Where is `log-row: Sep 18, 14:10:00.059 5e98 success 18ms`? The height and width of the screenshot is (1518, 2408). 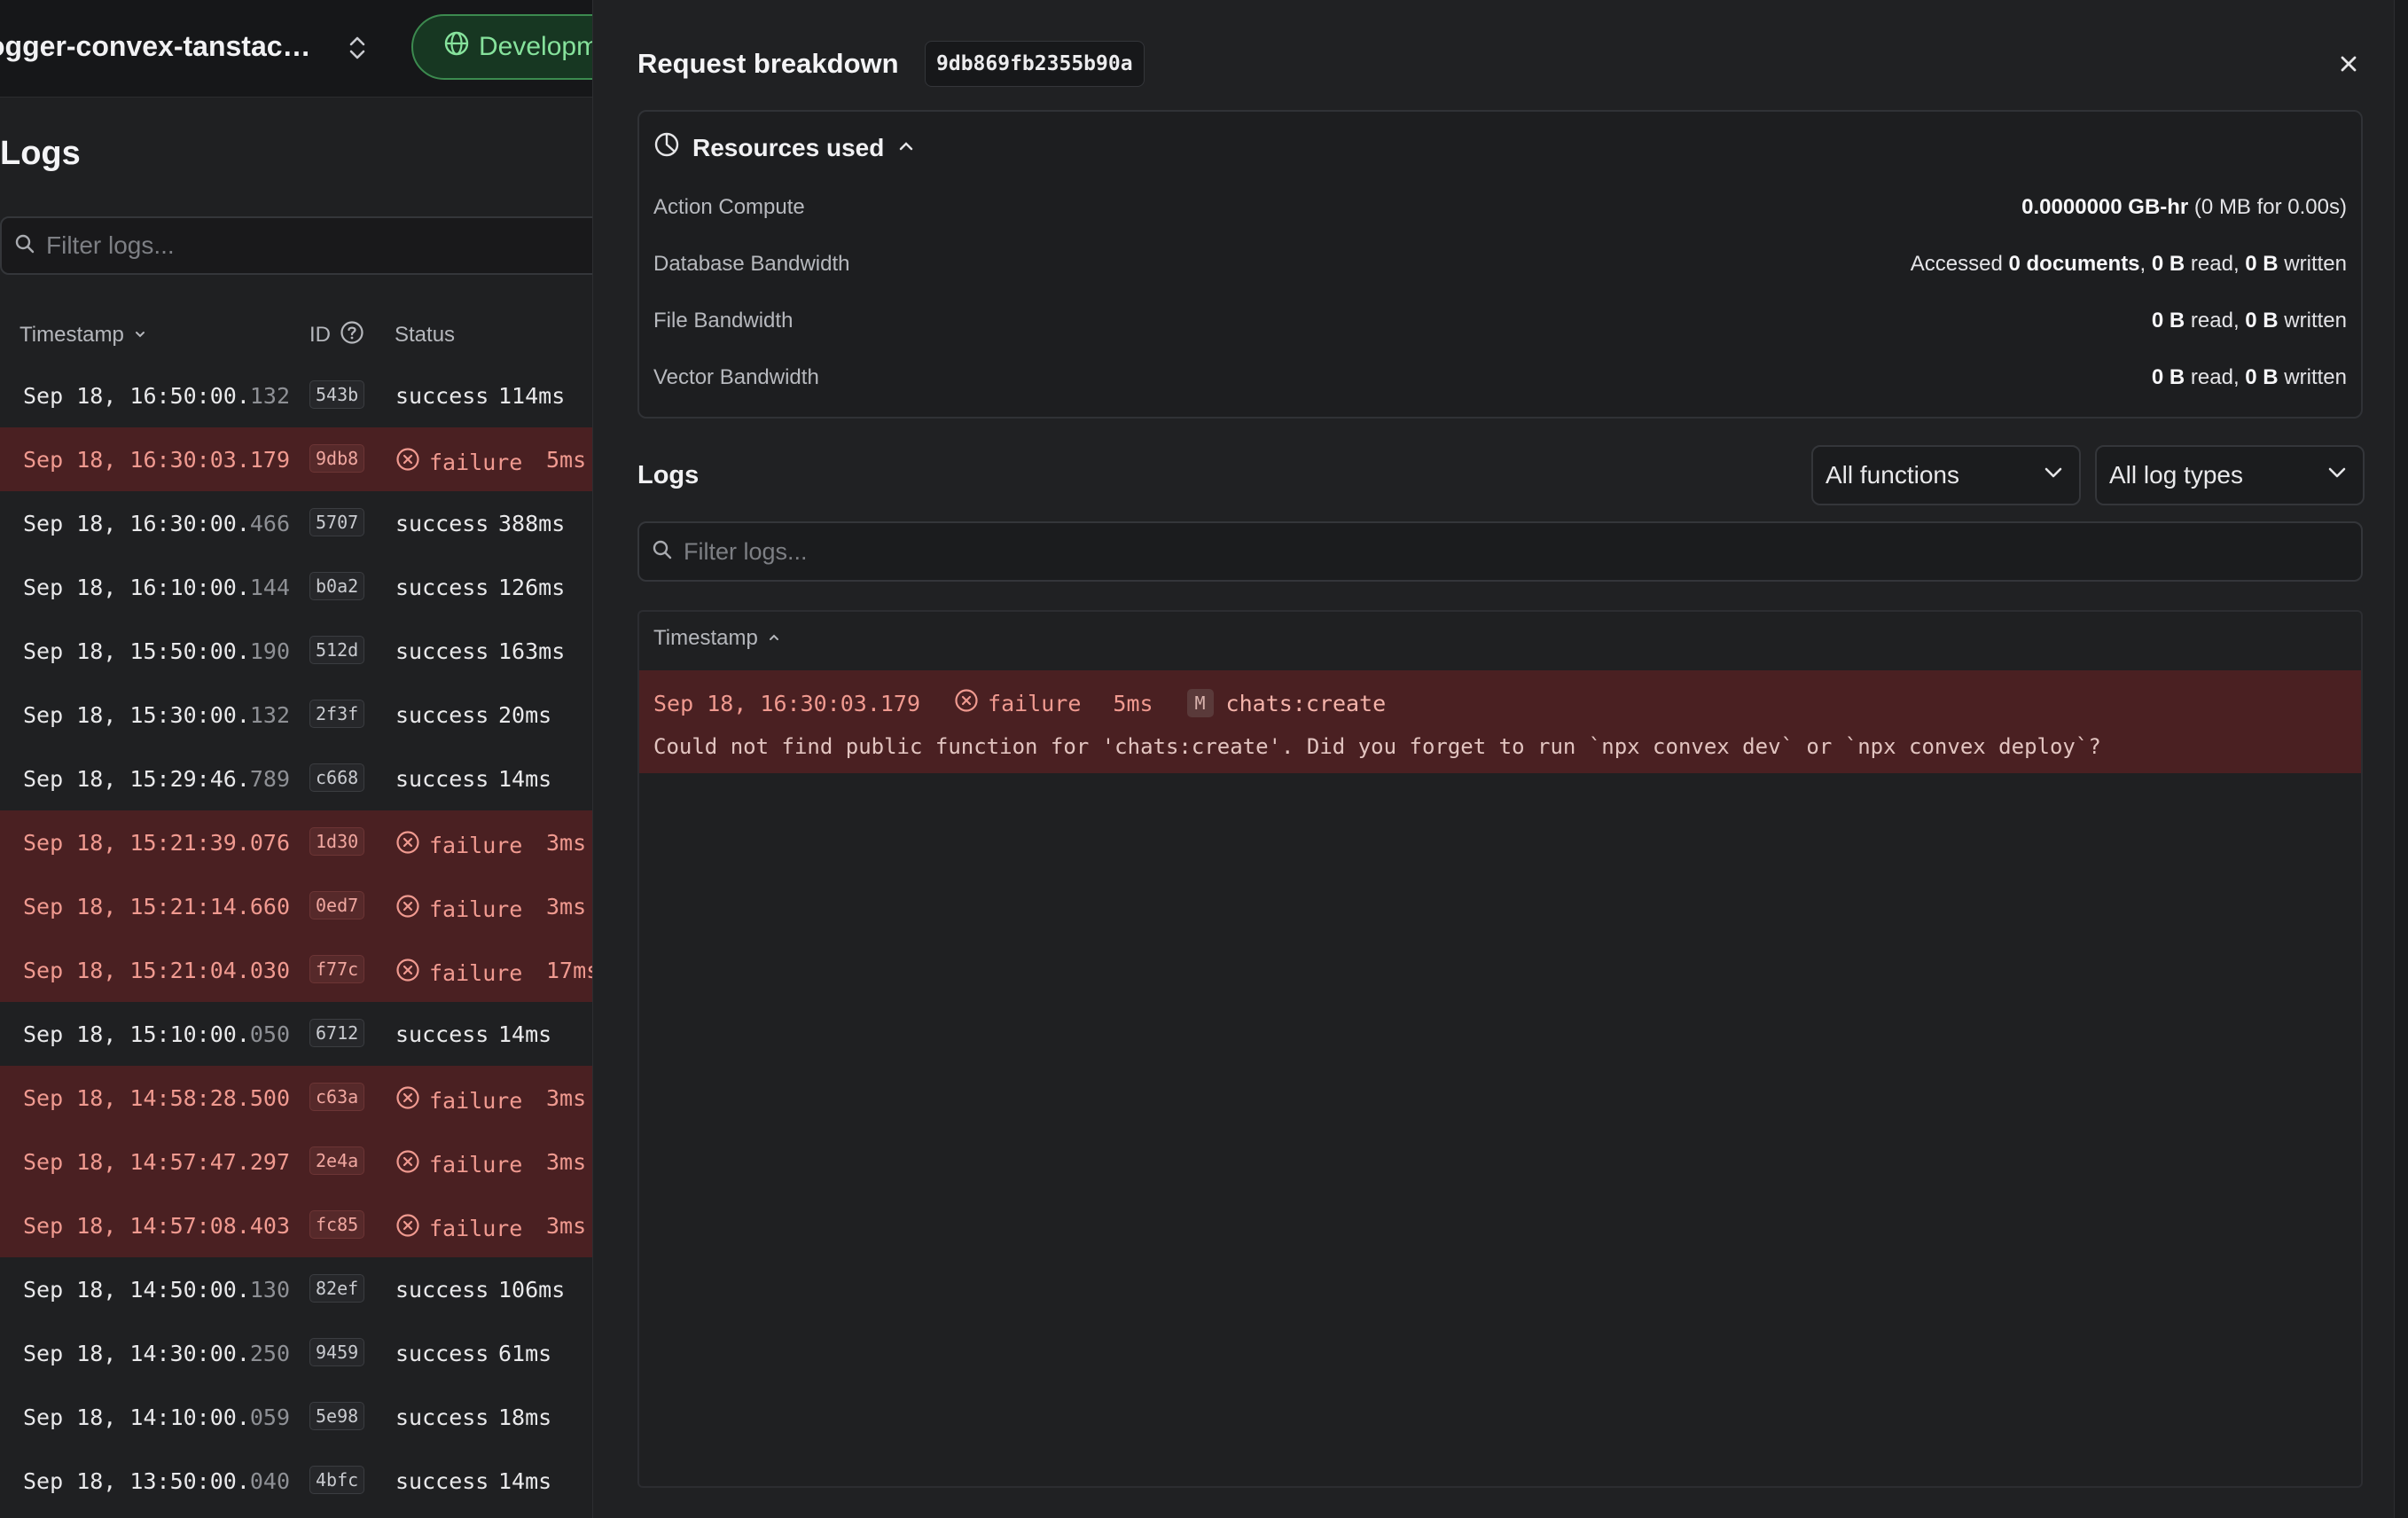
log-row: Sep 18, 14:10:00.059 5e98 success 18ms is located at coordinates (296, 1417).